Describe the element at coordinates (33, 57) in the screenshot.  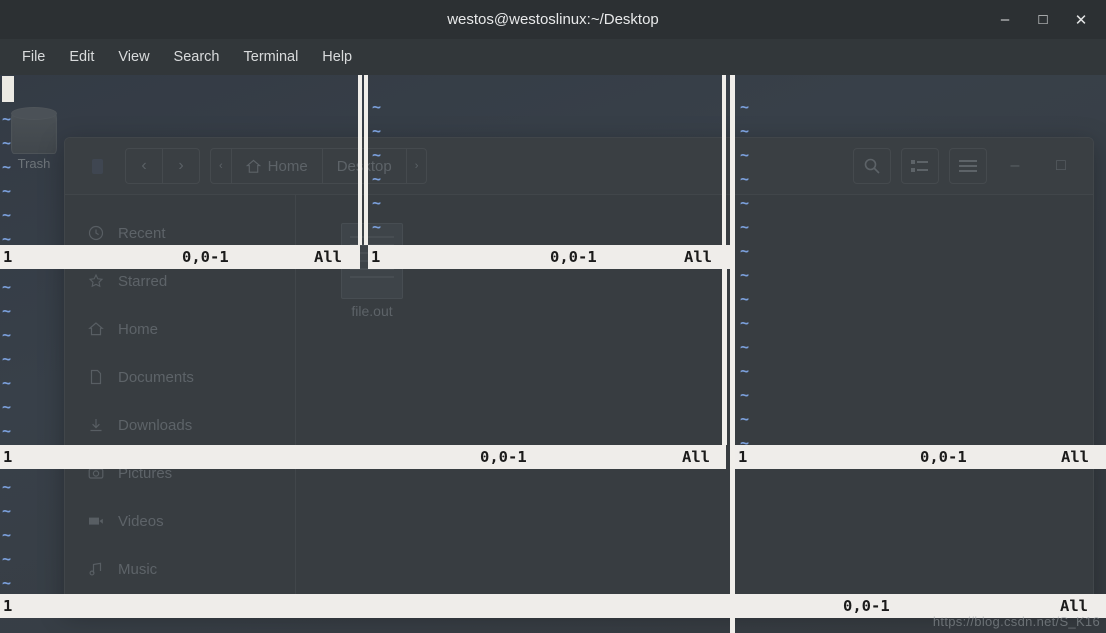
I see `menu-item-file: File` at that location.